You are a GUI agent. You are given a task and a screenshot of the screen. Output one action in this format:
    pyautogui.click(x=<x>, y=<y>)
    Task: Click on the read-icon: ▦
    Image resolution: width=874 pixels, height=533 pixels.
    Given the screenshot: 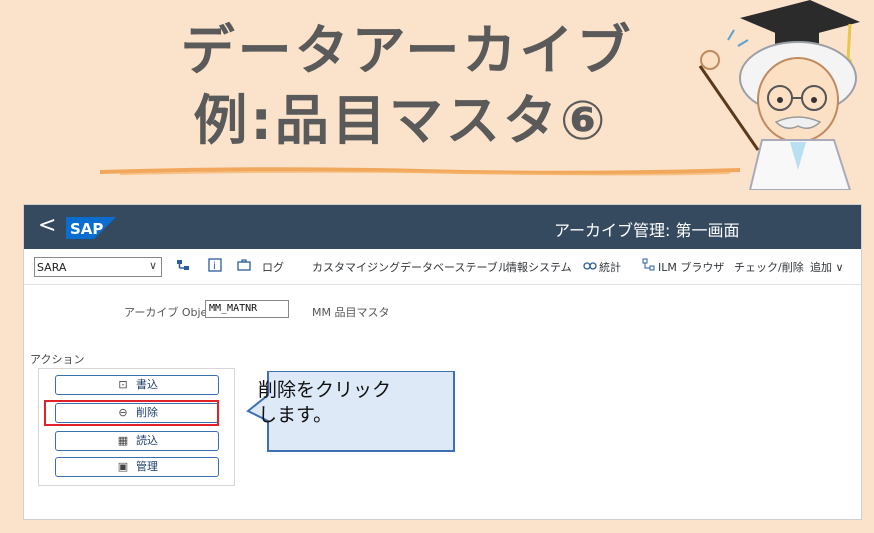 What is the action you would take?
    pyautogui.click(x=123, y=440)
    